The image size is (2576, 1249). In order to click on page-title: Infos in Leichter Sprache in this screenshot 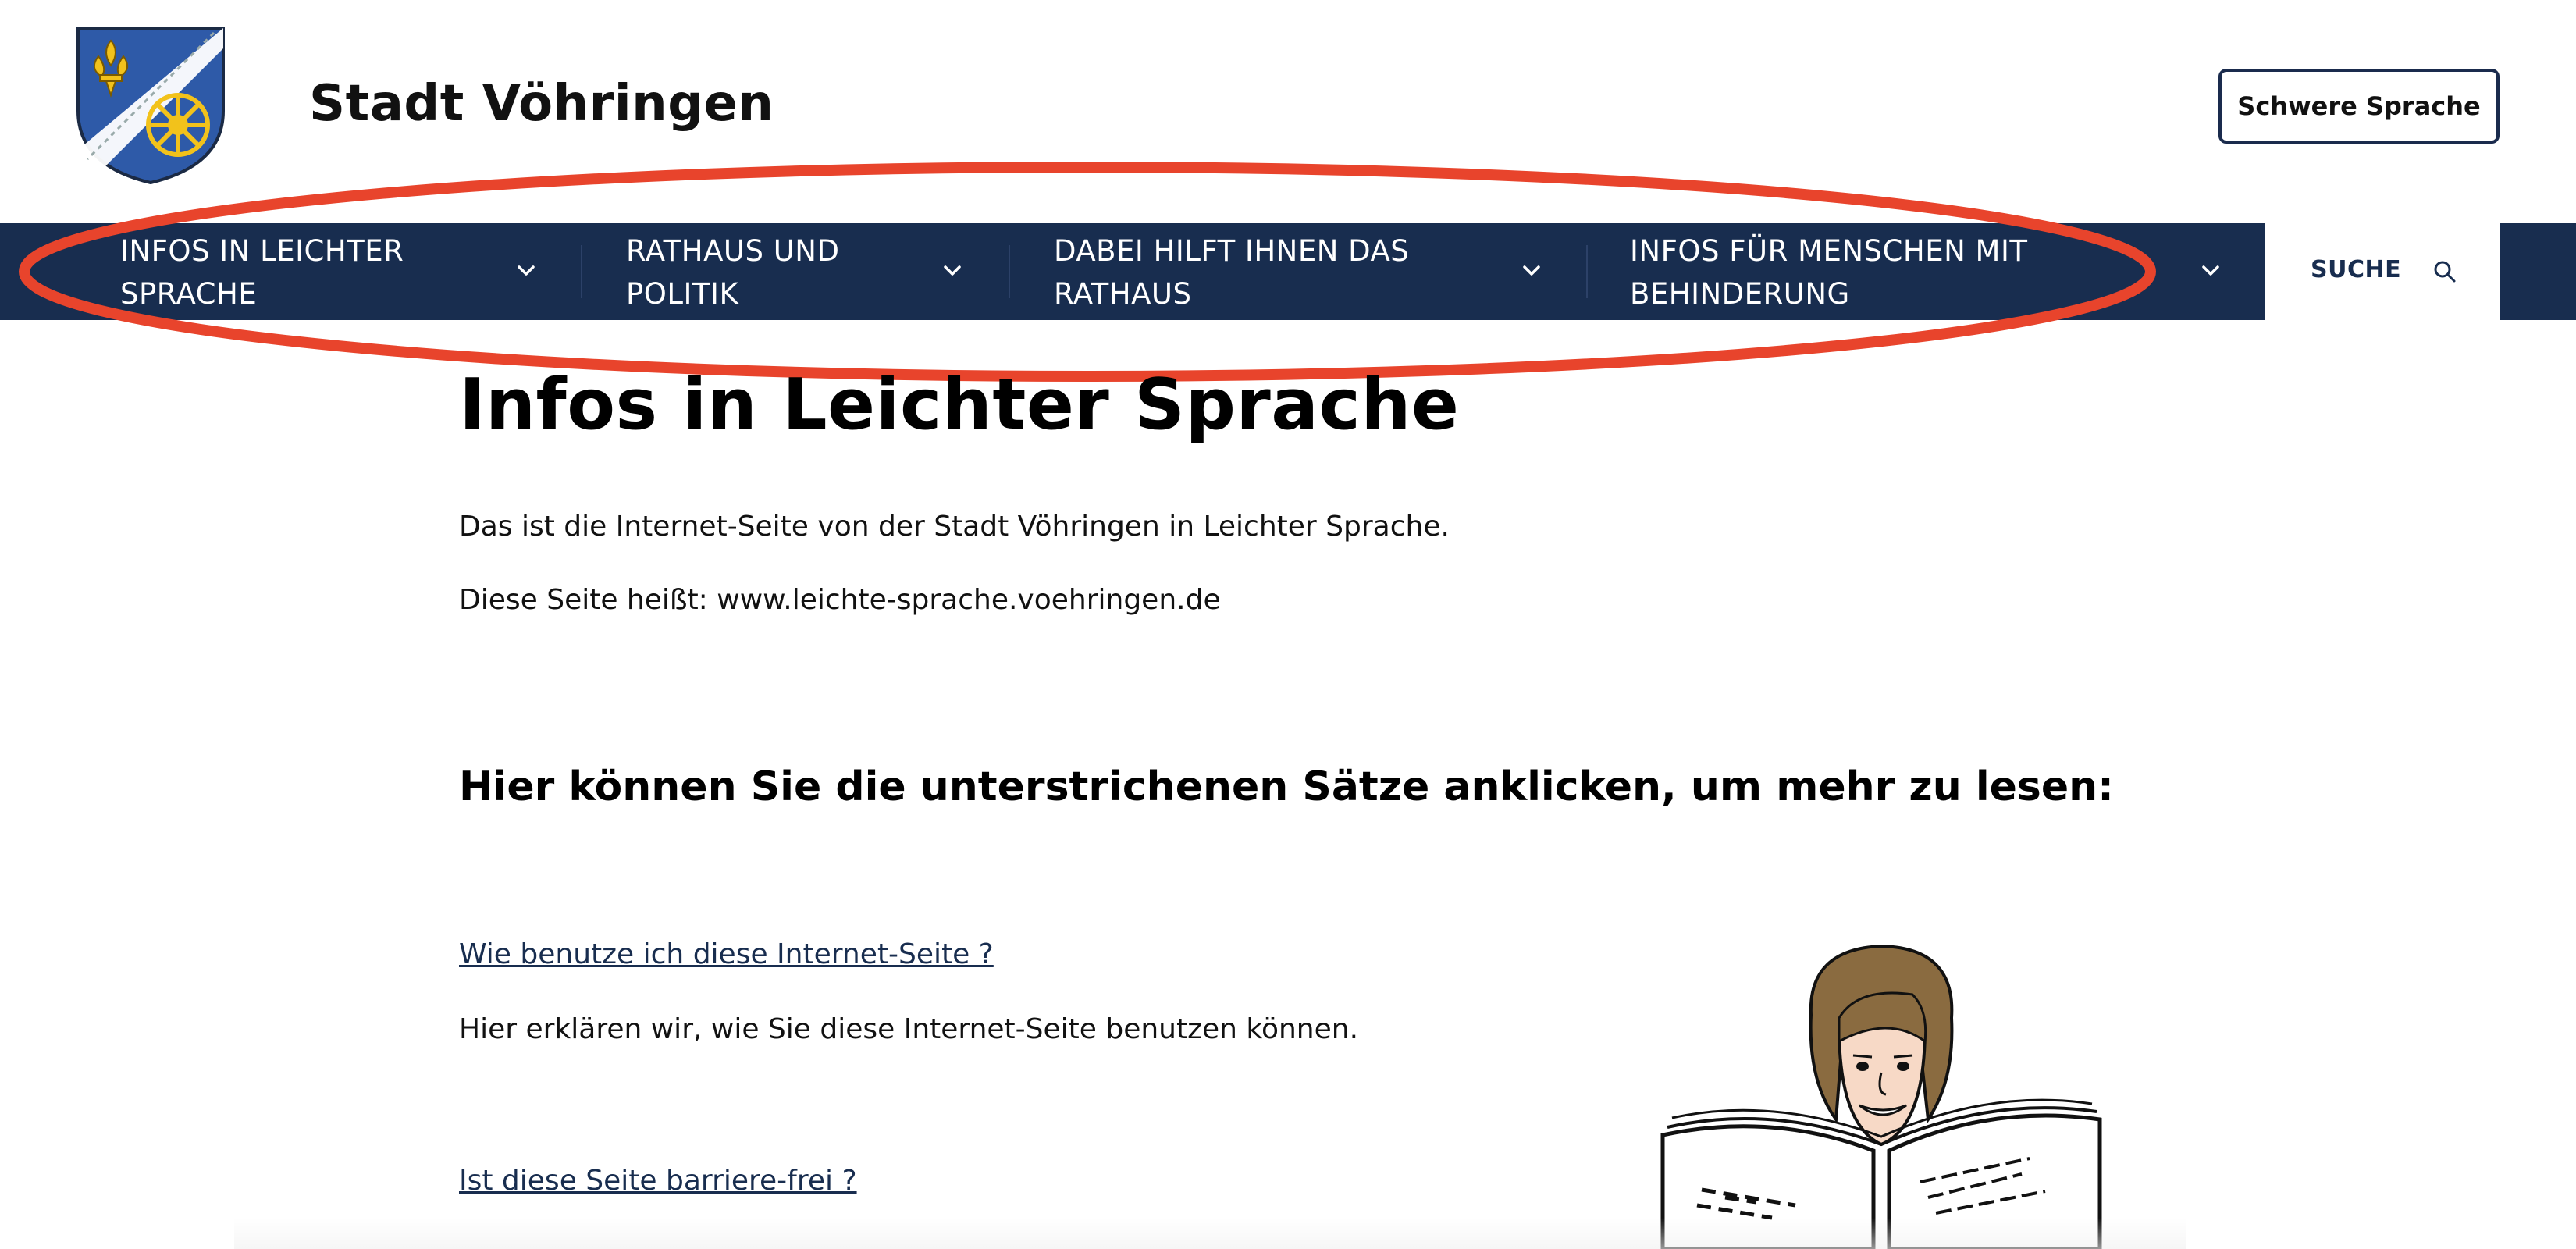, I will do `click(959, 405)`.